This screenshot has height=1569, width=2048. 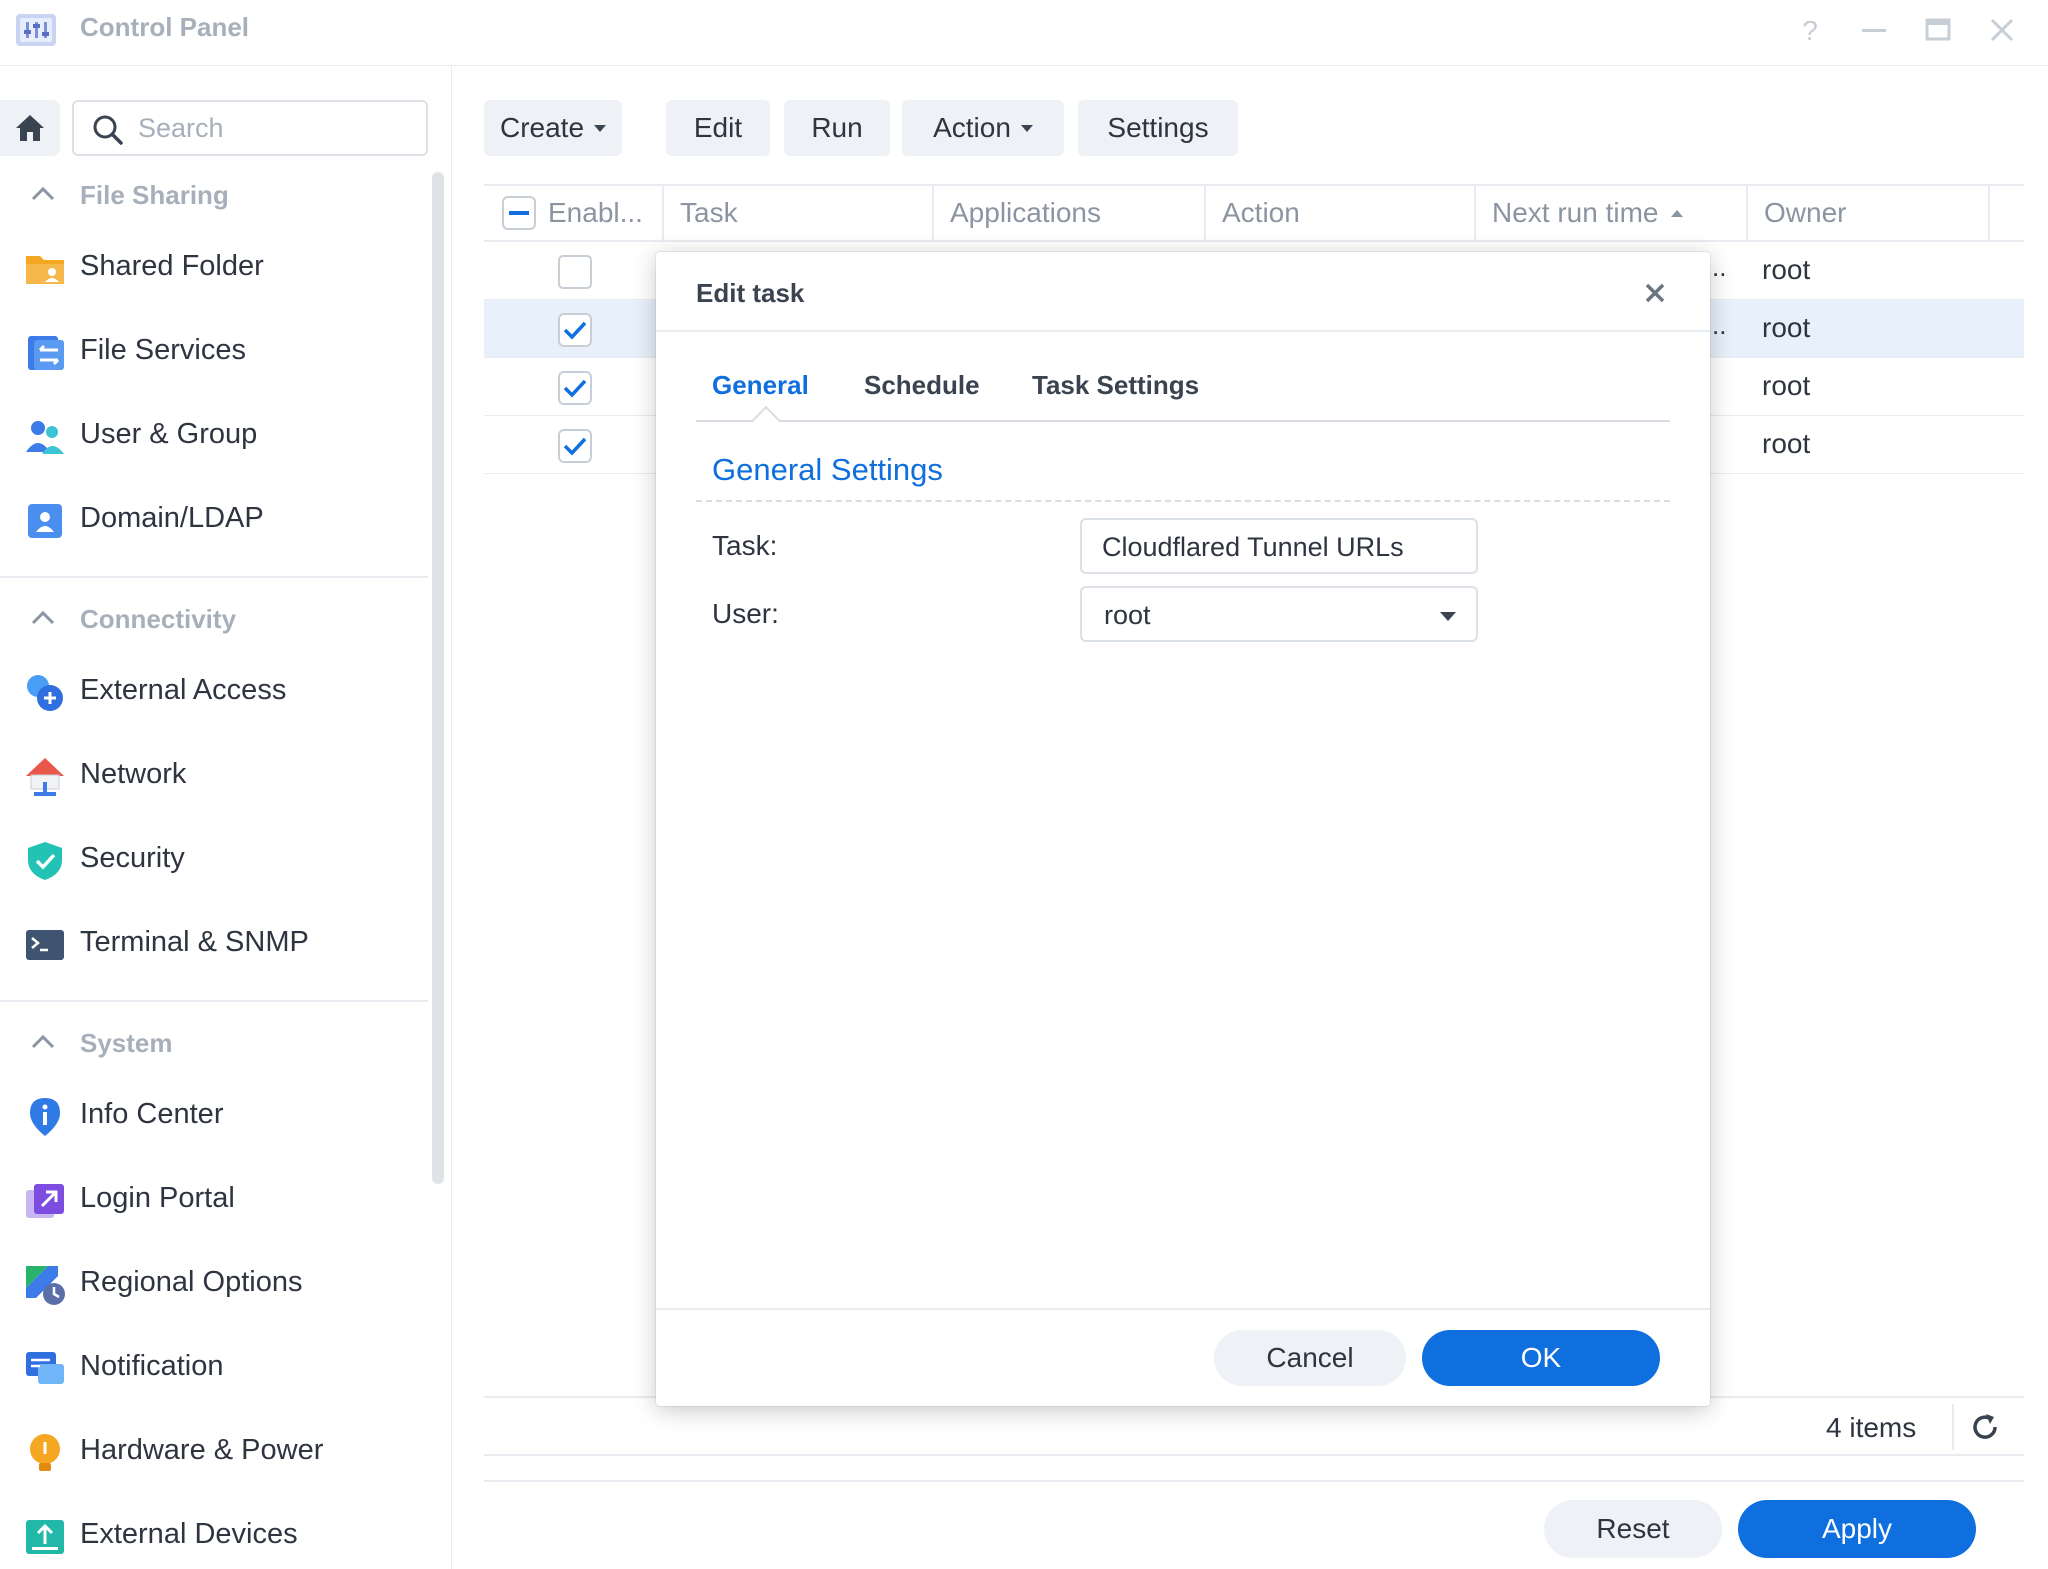 What do you see at coordinates (1183, 501) in the screenshot?
I see `section-divider` at bounding box center [1183, 501].